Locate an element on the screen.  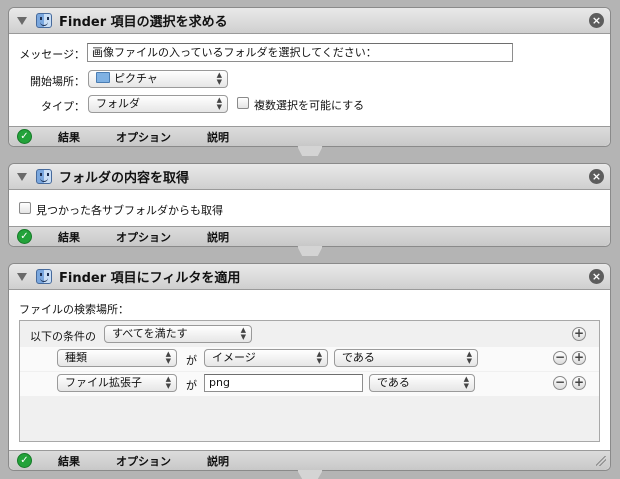
action-body: 見つかった各サブフォルダからも取得 is located at coordinates (309, 208).